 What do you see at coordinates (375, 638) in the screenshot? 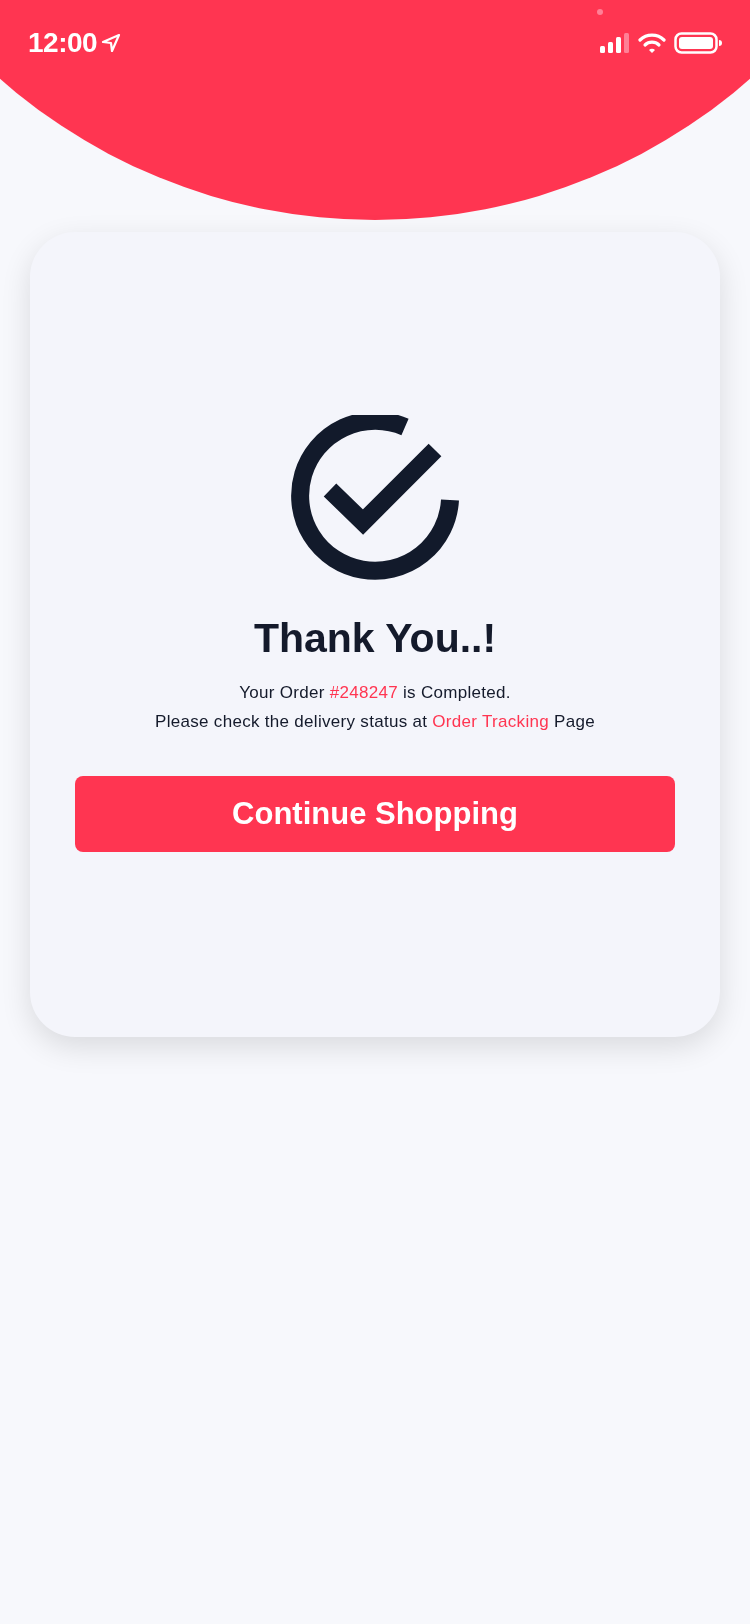
I see `thank-you-title: Thank You..!` at bounding box center [375, 638].